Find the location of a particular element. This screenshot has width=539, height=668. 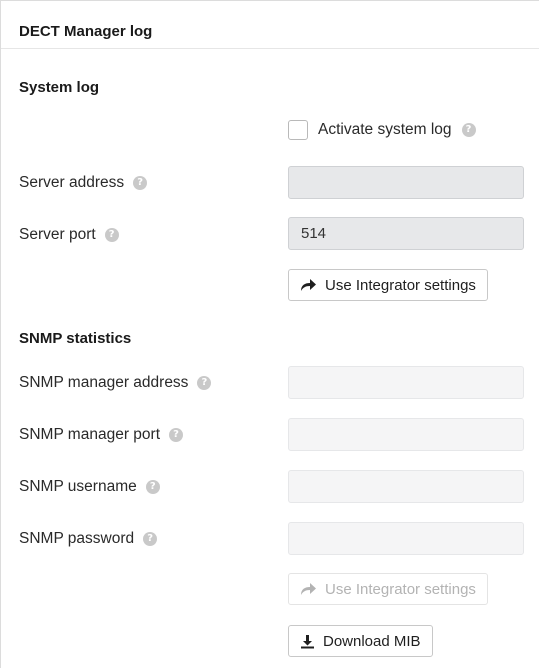

server-address-label-row: Server address ? is located at coordinates (83, 183).